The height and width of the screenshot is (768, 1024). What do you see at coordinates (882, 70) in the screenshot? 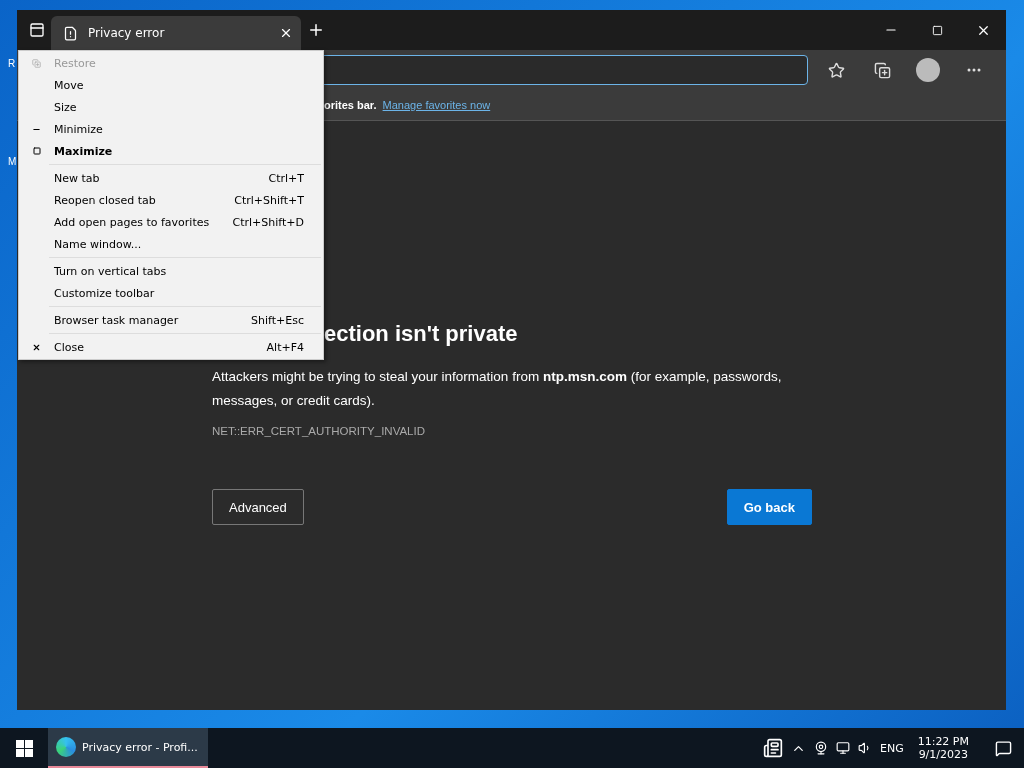
I see `collections-icon` at bounding box center [882, 70].